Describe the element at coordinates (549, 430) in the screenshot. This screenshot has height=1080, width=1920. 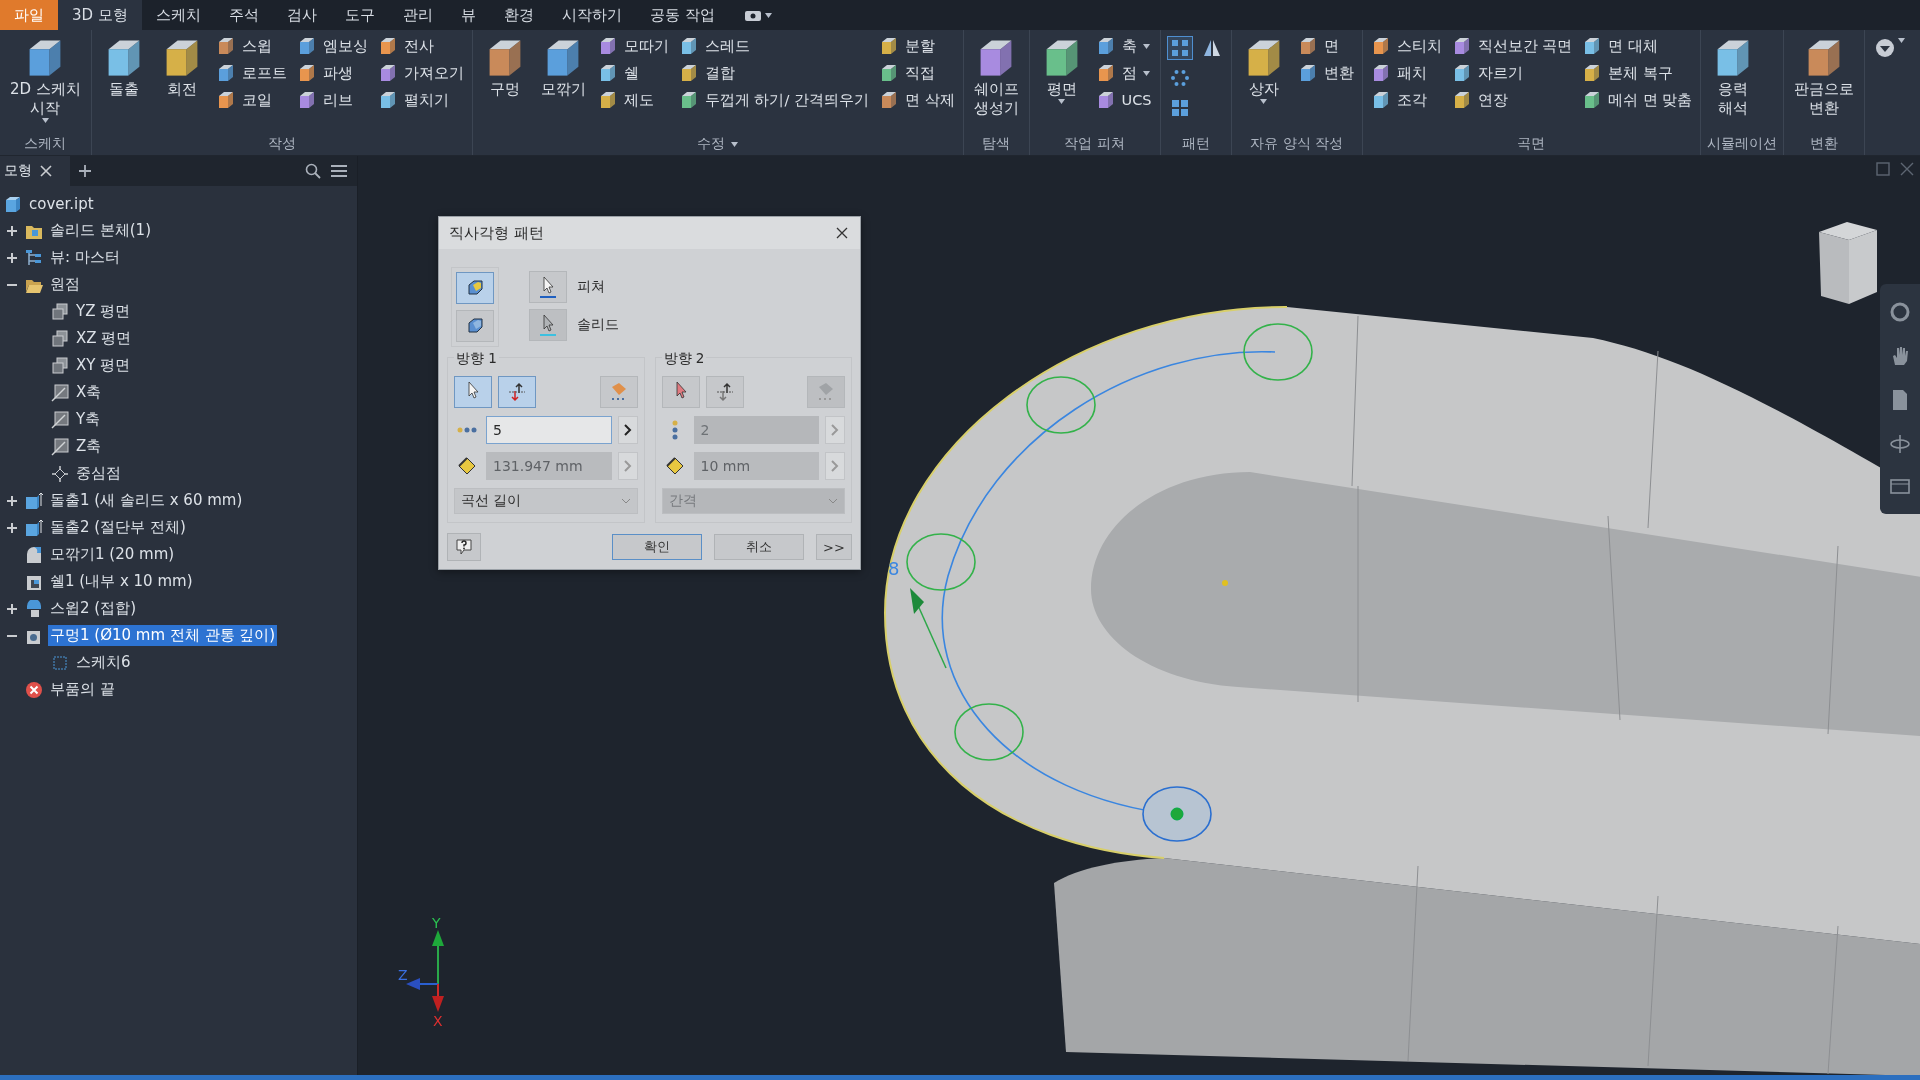
I see `count-field: 5` at that location.